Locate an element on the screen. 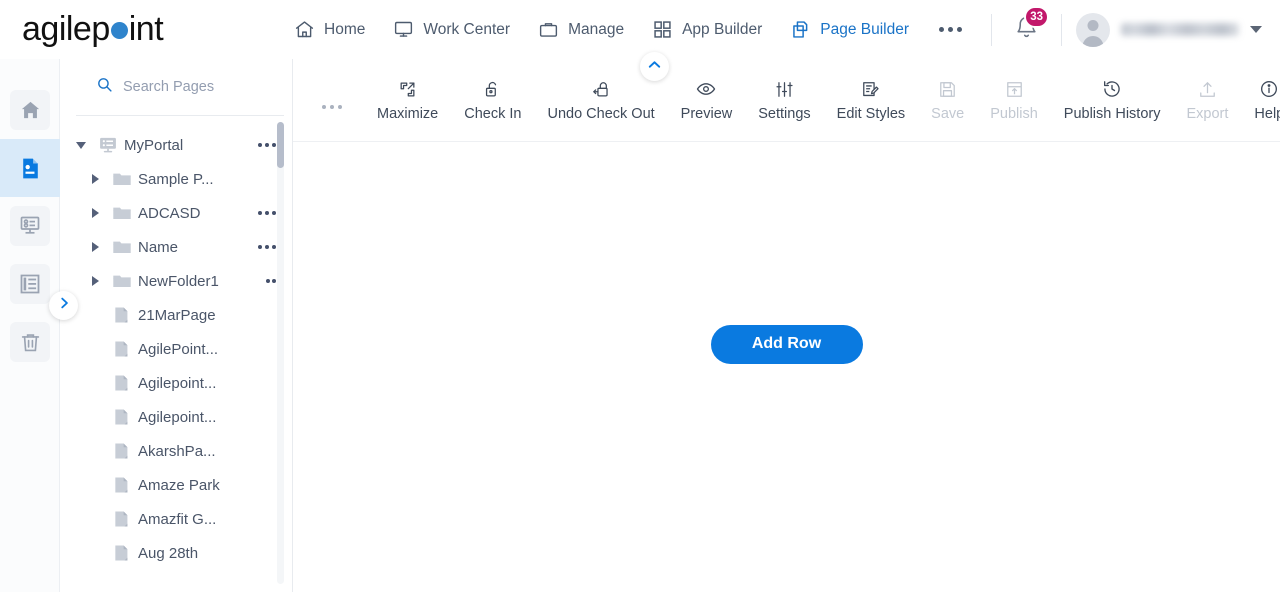 The width and height of the screenshot is (1280, 592). page-document-icon is located at coordinates (30, 168).